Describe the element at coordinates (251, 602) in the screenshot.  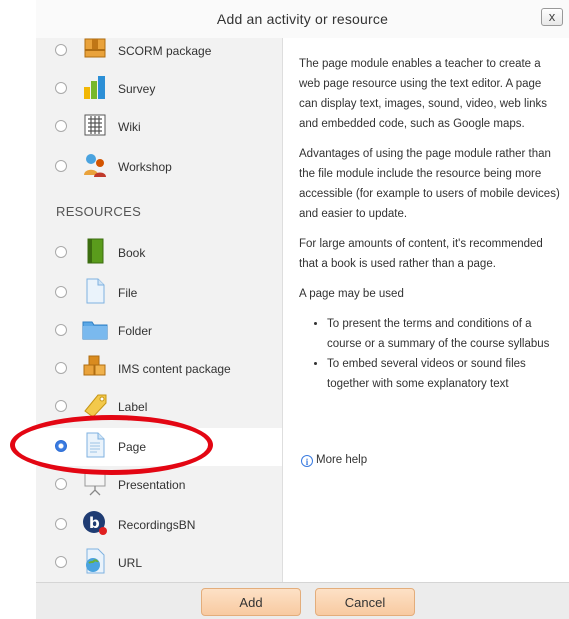
I see `add-button: Add` at that location.